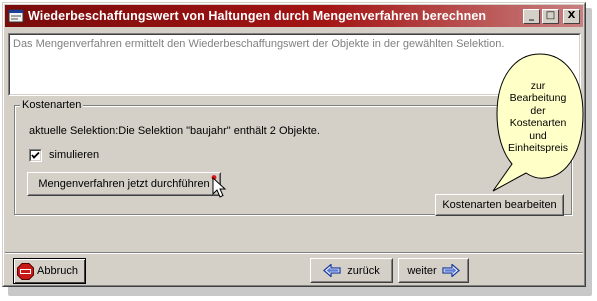 Image resolution: width=597 pixels, height=301 pixels. I want to click on app-icon, so click(16, 16).